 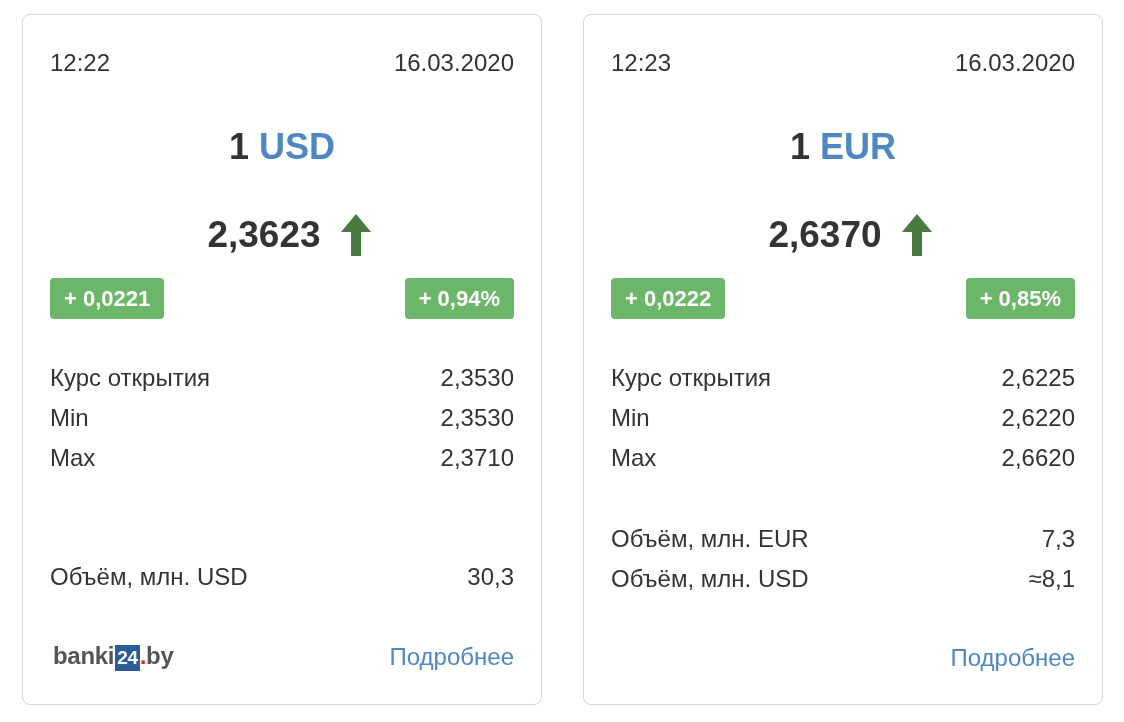 What do you see at coordinates (490, 577) in the screenshot?
I see `volume-value: 30,3` at bounding box center [490, 577].